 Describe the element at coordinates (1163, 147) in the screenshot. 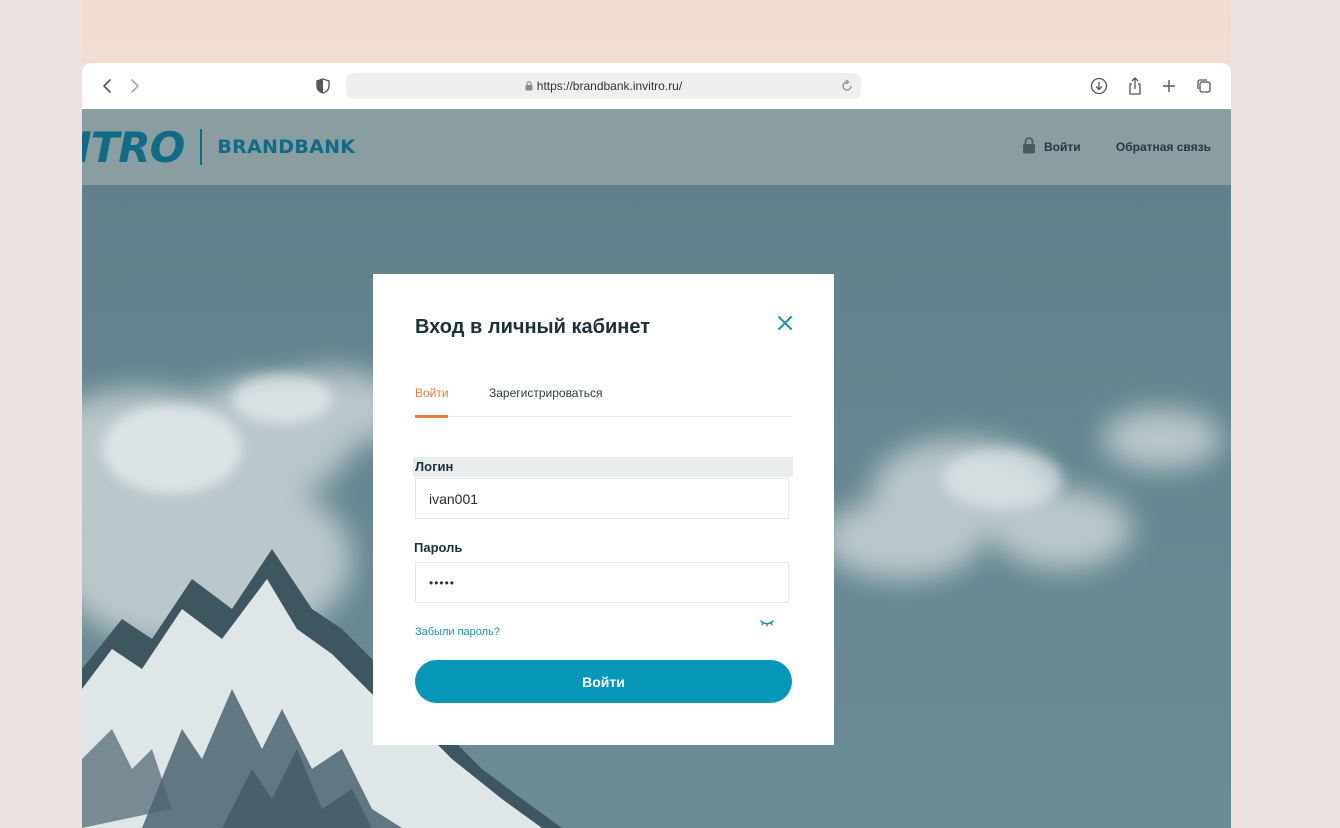

I see `header-feedback-link: Обратная связь` at that location.